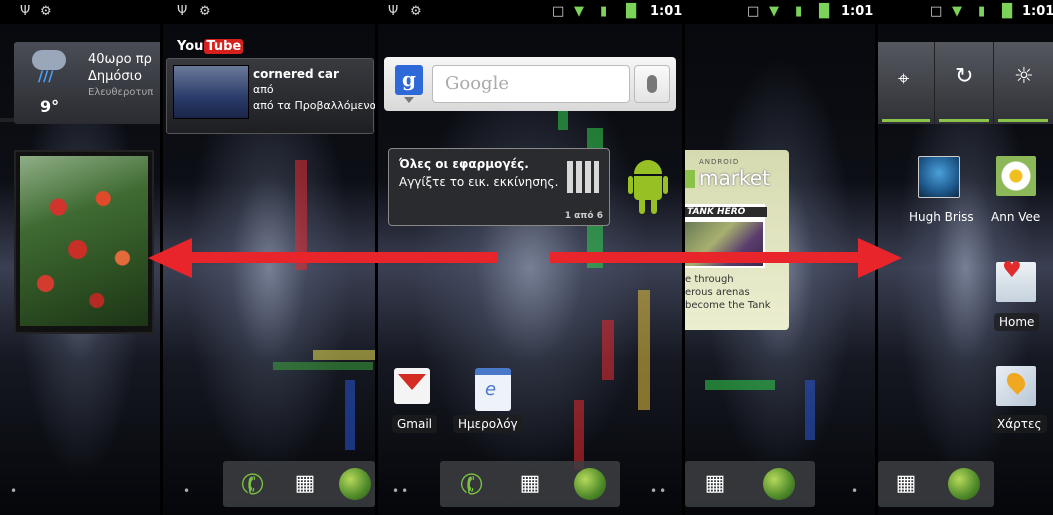  What do you see at coordinates (939, 177) in the screenshot?
I see `contact-photo-hugh` at bounding box center [939, 177].